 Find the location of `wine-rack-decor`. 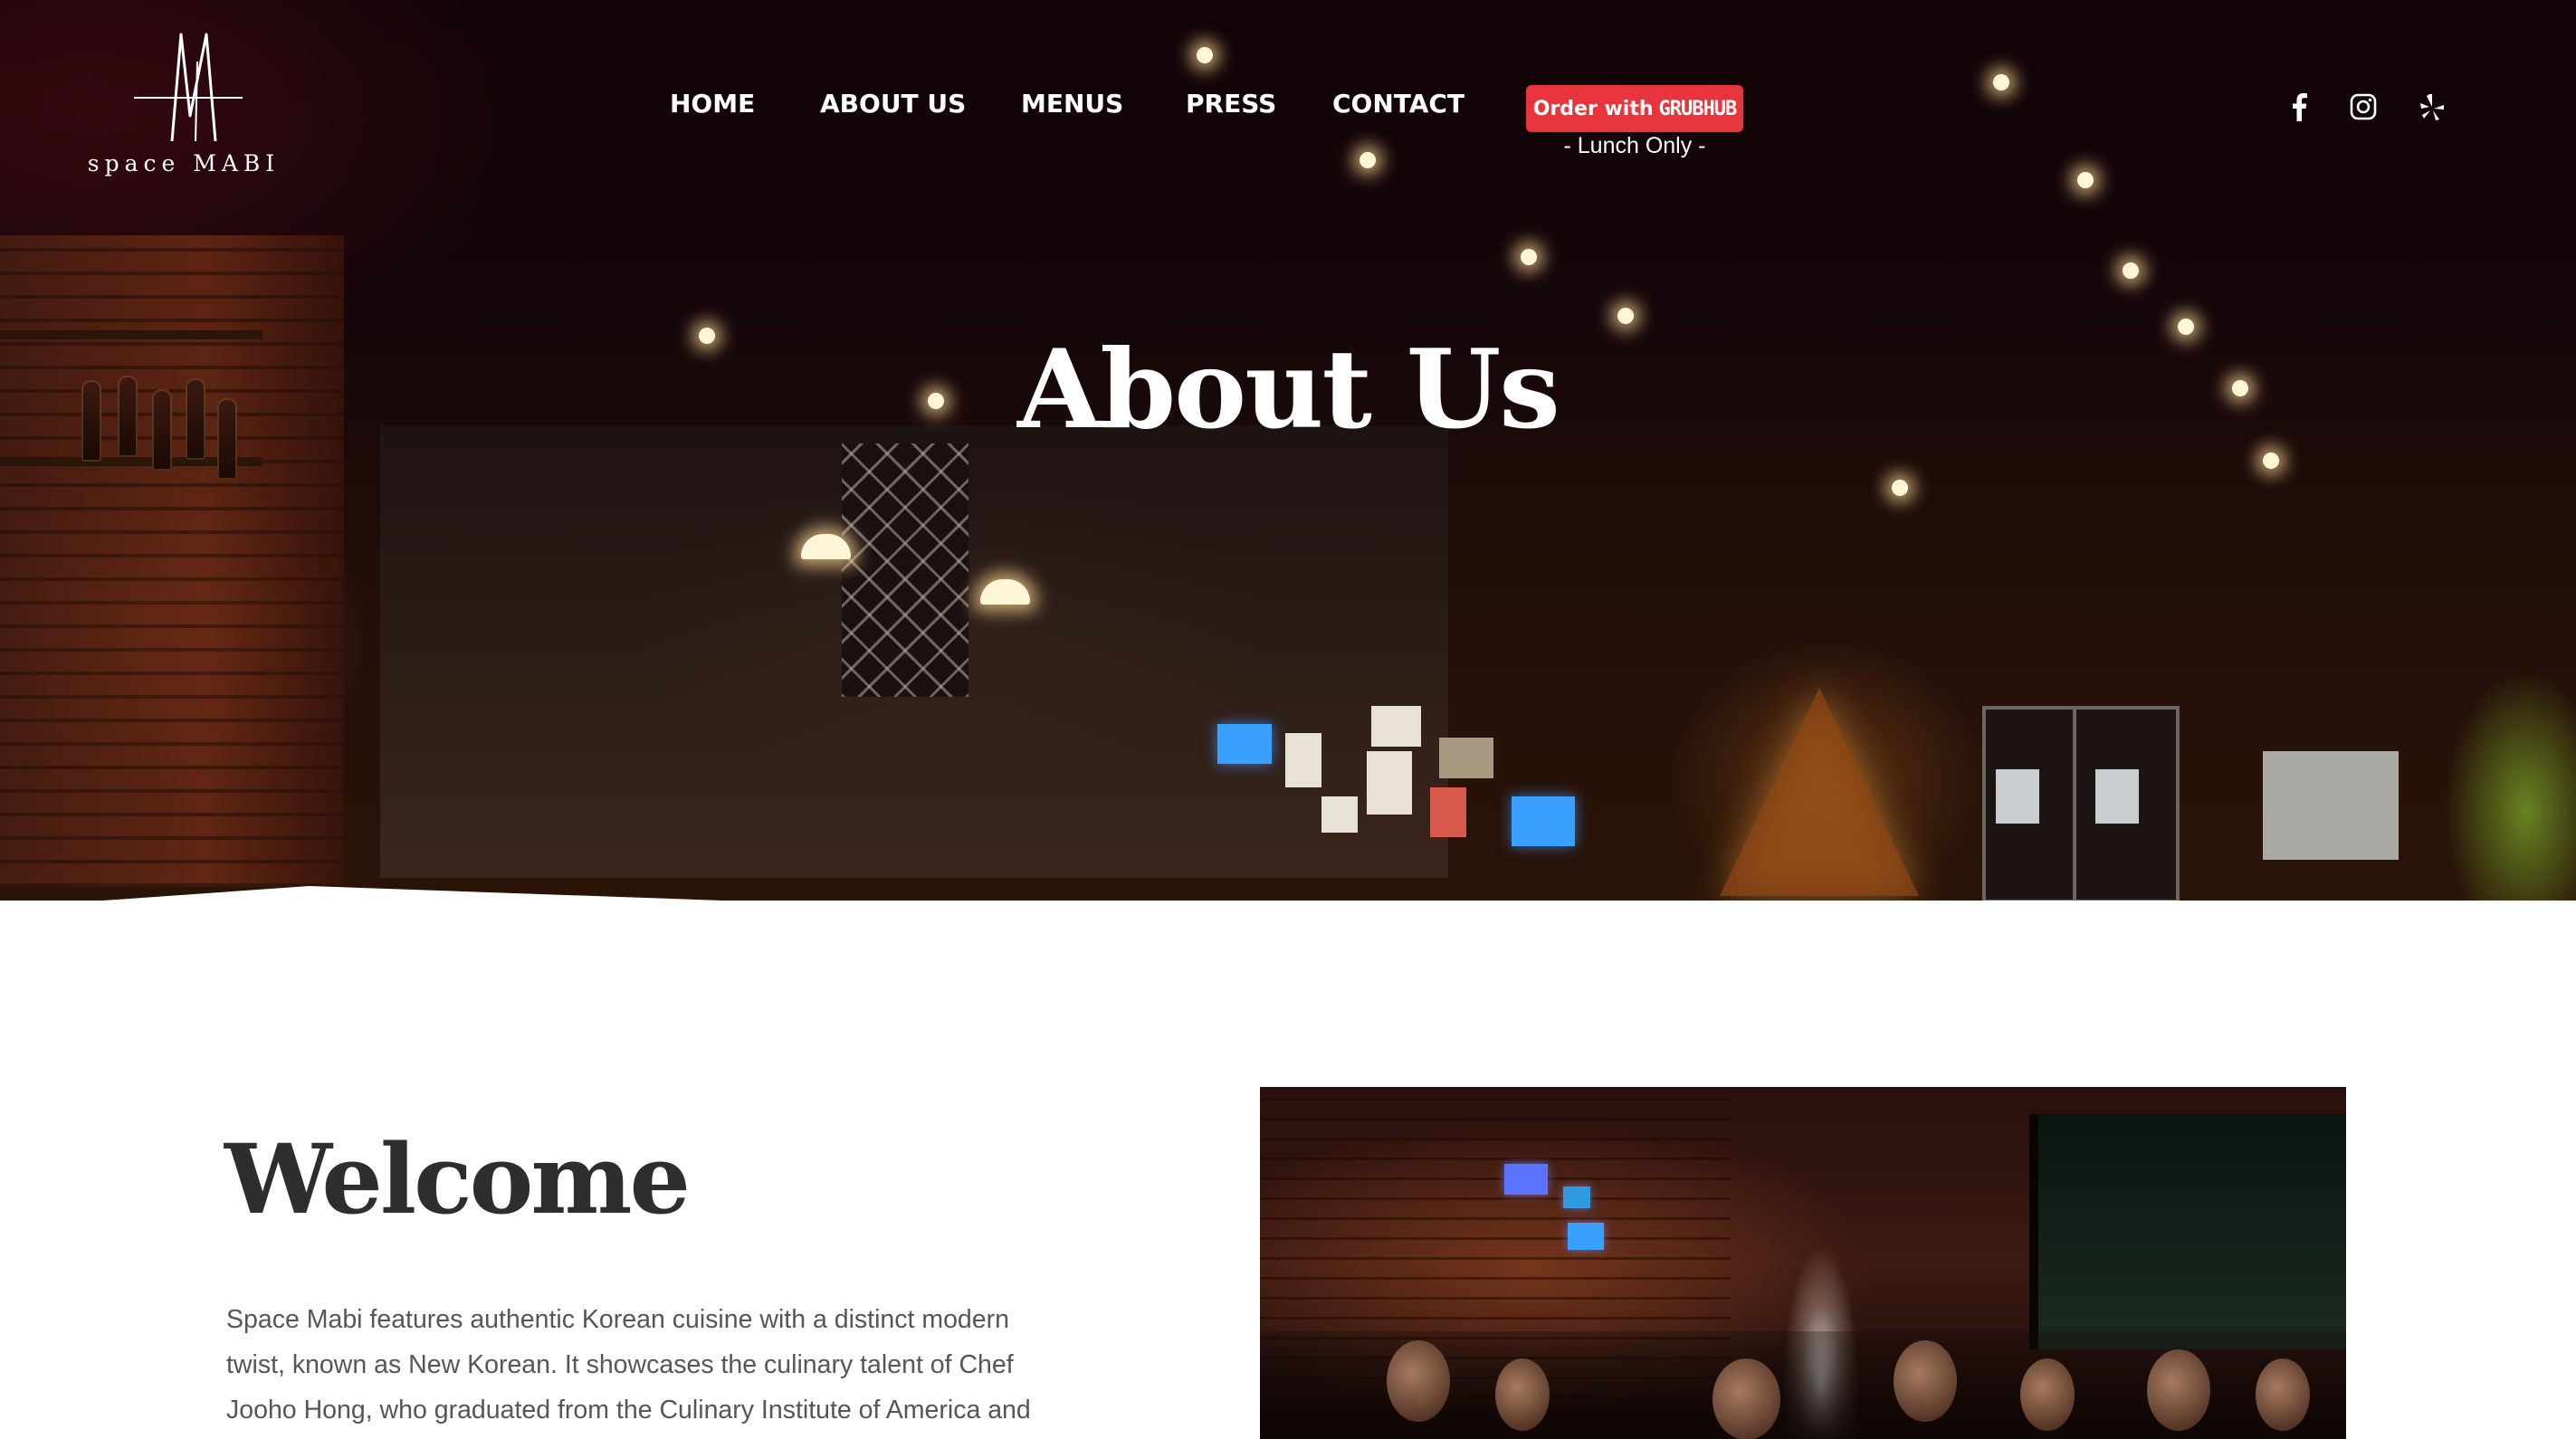

wine-rack-decor is located at coordinates (905, 570).